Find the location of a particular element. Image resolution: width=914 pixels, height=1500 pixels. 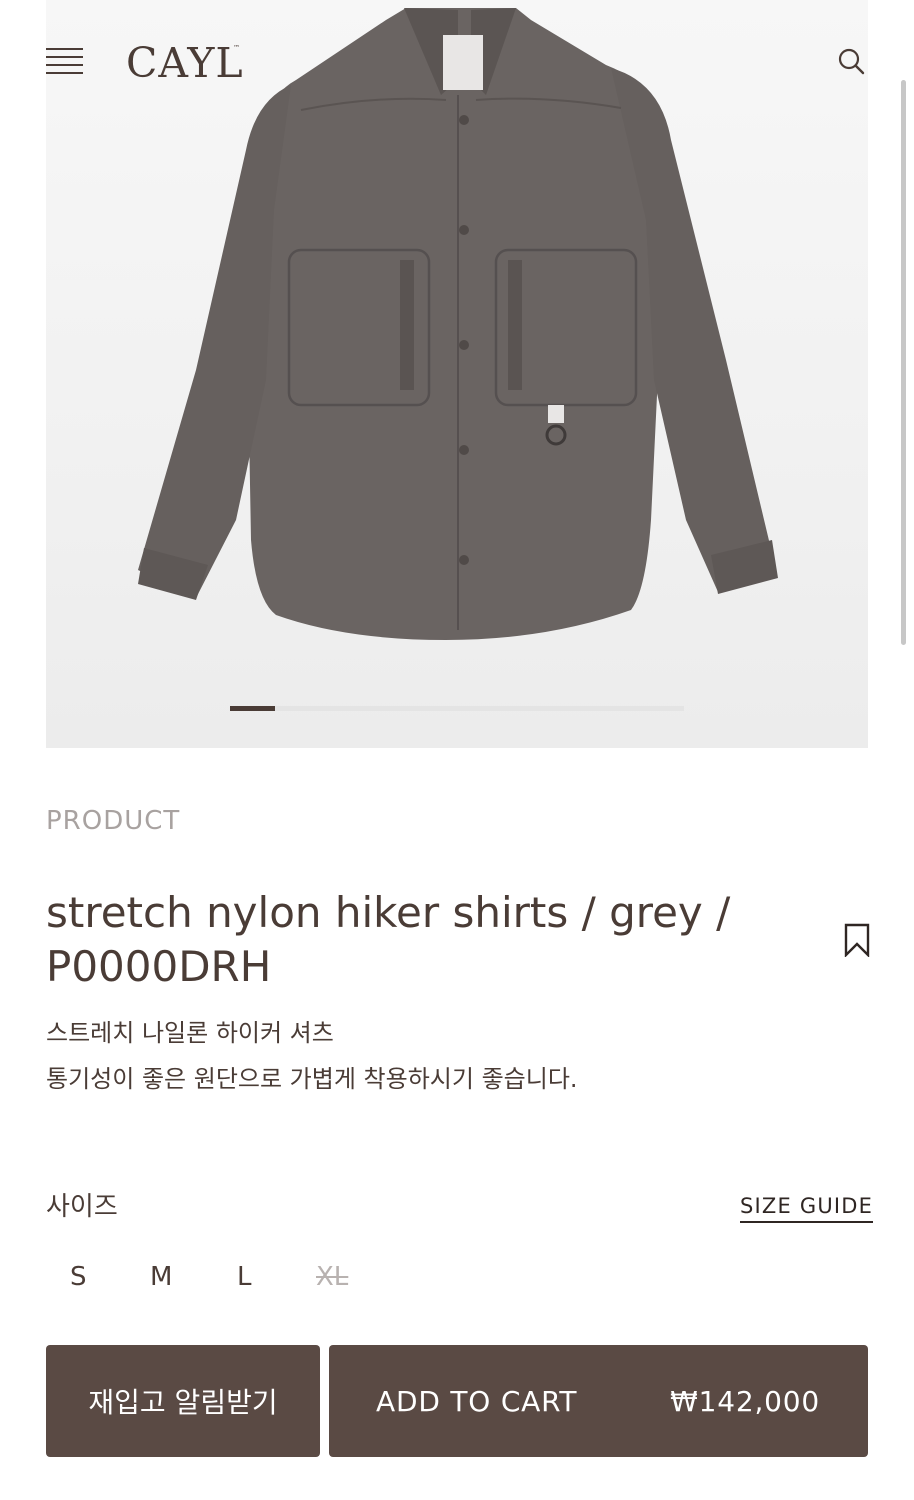

description-line: 통기성이 좋은 원단으로 가볍게 착용하시기 좋습니다. is located at coordinates (312, 1079).